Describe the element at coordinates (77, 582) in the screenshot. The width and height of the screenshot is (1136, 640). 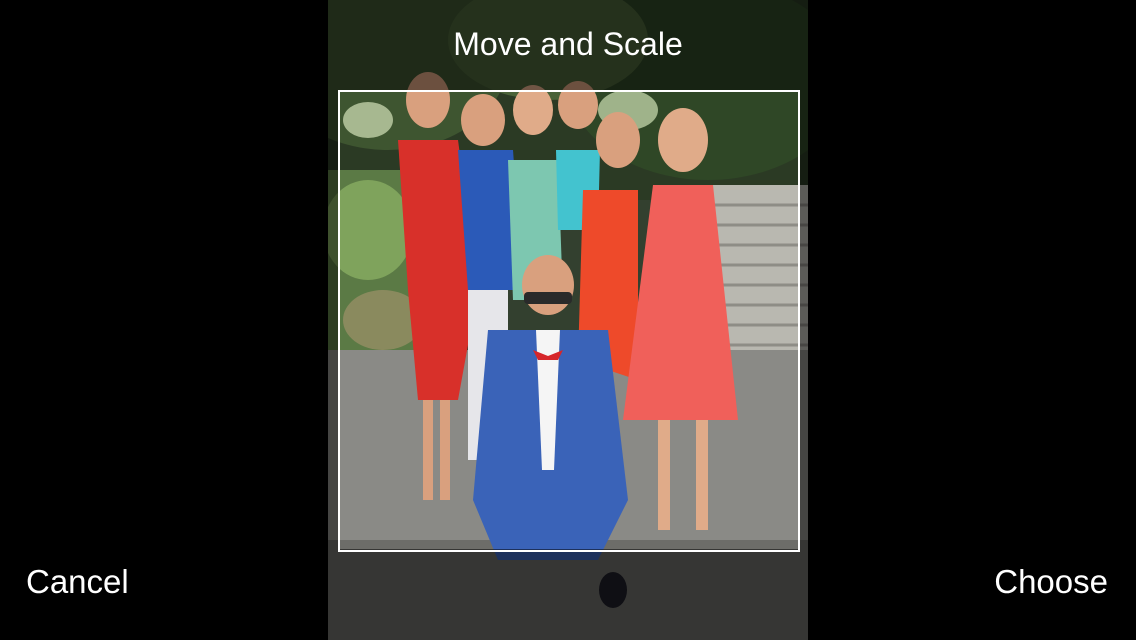
I see `cancel-button: Cancel` at that location.